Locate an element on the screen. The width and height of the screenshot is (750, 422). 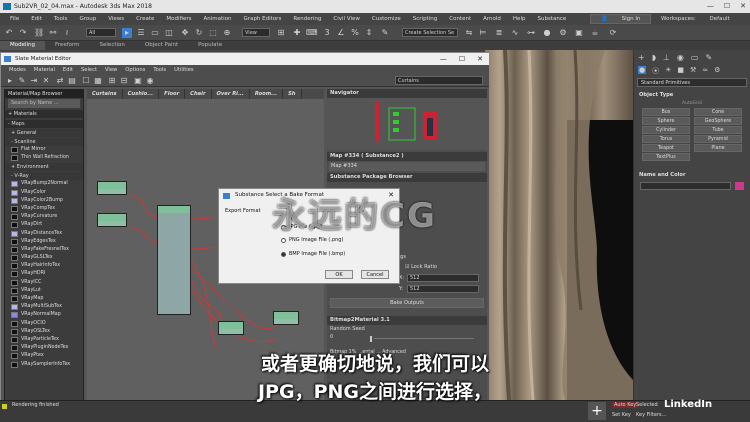
bake-outputs-button: Bake Outputs is located at coordinates (407, 303).